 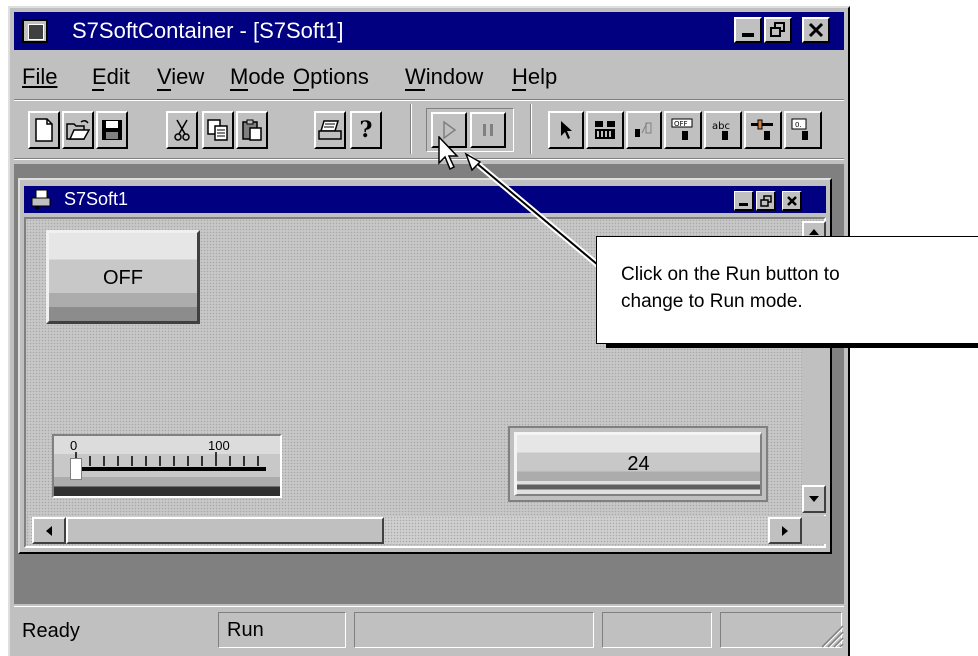 What do you see at coordinates (282, 630) in the screenshot?
I see `status-mode: Run` at bounding box center [282, 630].